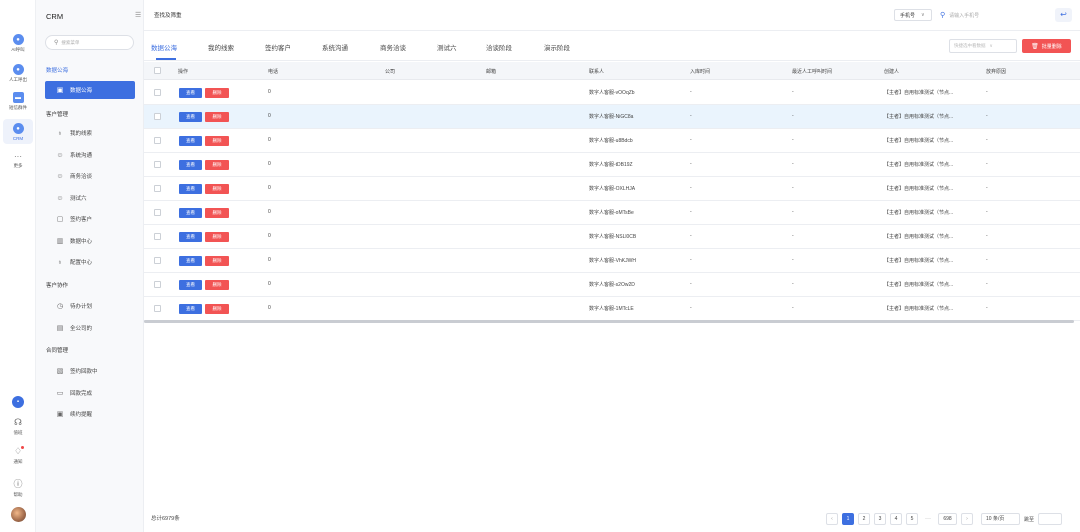 The width and height of the screenshot is (1080, 532). I want to click on tab-demo: 演示阶段, so click(557, 47).